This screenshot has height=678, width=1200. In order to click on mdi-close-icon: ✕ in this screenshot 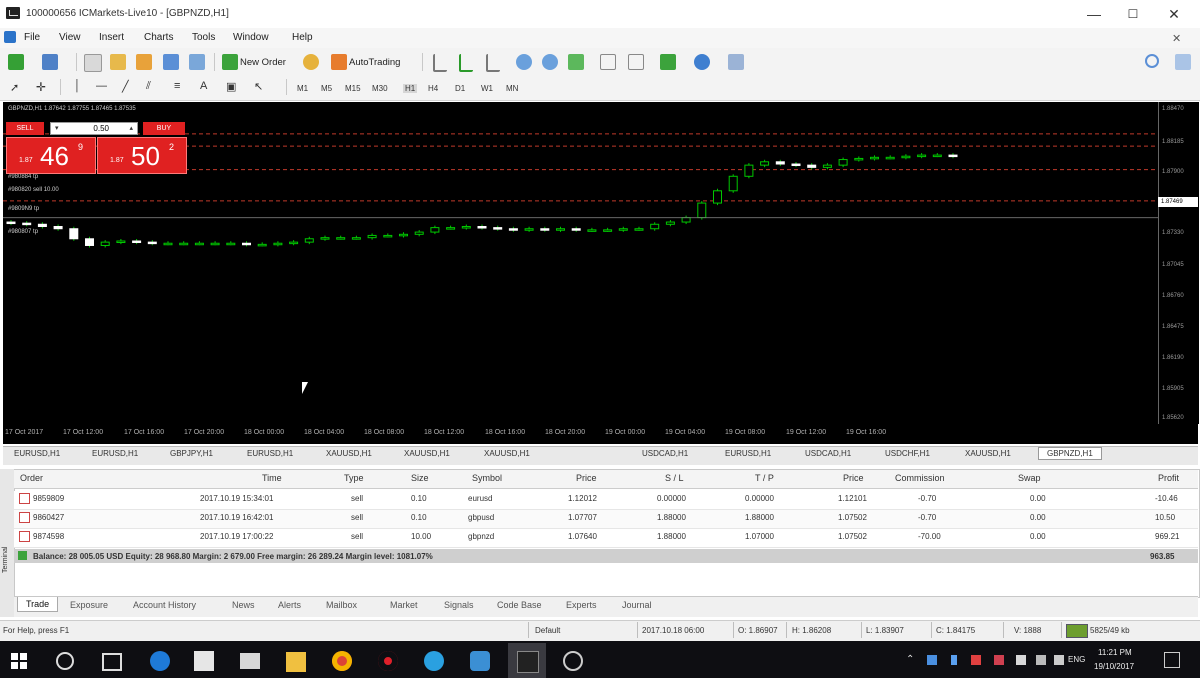, I will do `click(1176, 38)`.